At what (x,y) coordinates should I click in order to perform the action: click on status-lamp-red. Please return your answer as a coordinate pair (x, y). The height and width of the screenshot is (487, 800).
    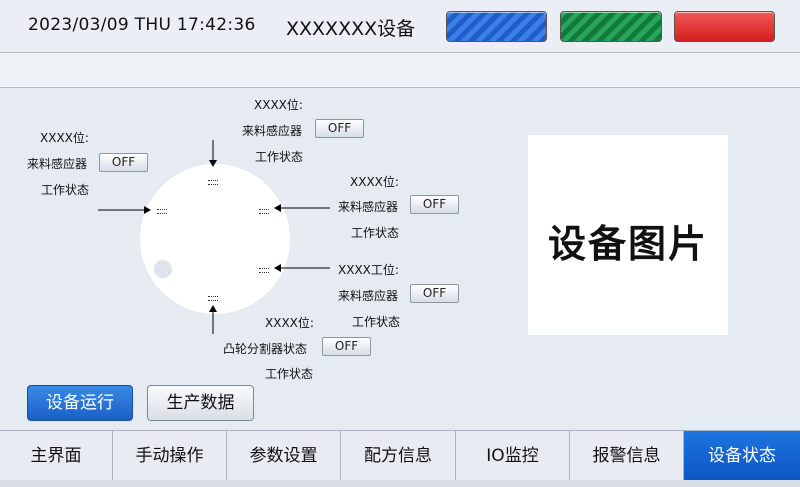
    Looking at the image, I should click on (724, 26).